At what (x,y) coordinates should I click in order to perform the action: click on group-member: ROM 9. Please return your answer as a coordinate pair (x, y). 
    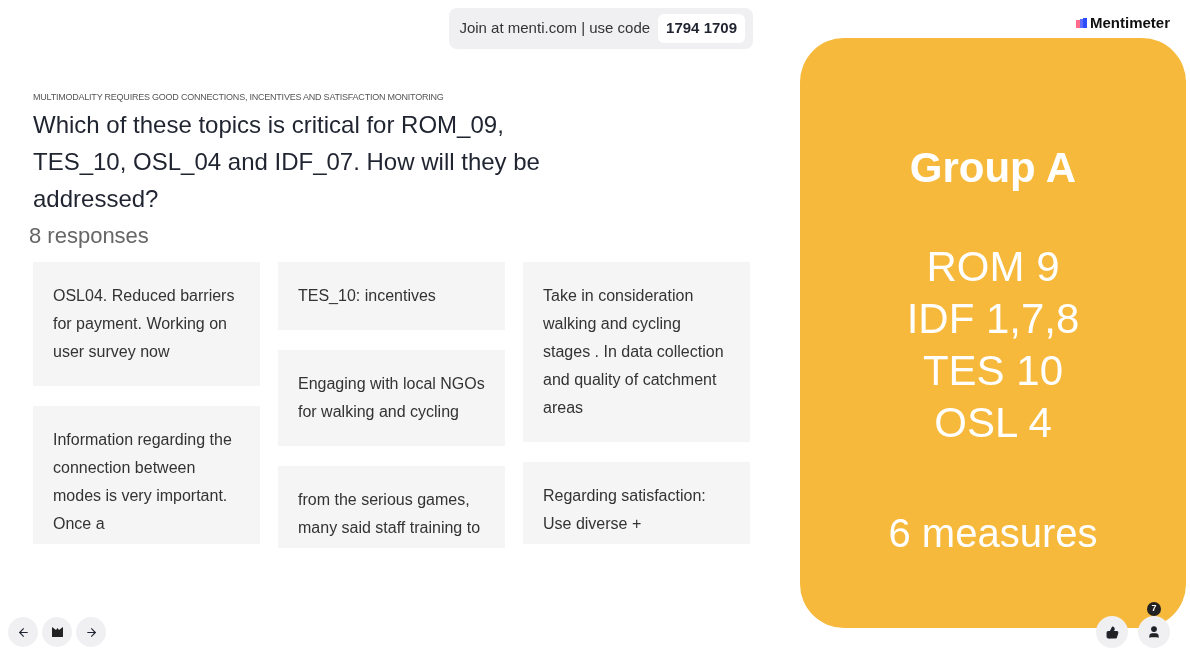
    Looking at the image, I should click on (993, 267).